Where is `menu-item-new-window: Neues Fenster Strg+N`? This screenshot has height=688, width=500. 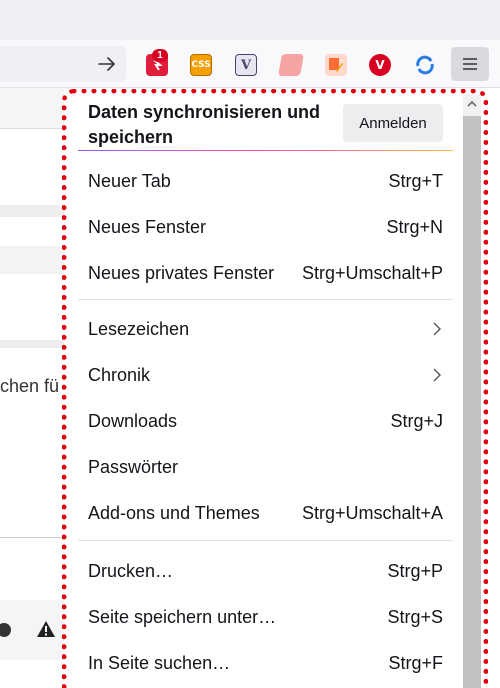 menu-item-new-window: Neues Fenster Strg+N is located at coordinates (265, 227).